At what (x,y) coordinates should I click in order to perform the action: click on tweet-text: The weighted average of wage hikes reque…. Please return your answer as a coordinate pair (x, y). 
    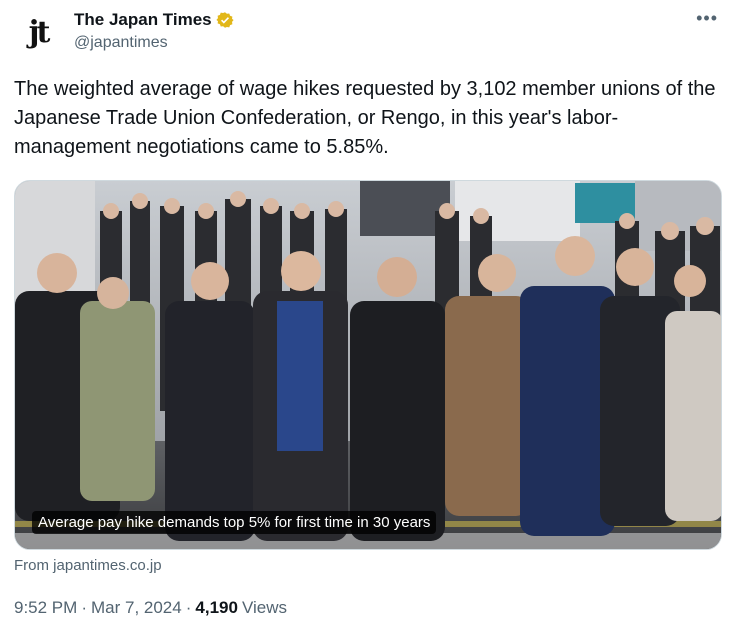
    Looking at the image, I should click on (365, 118).